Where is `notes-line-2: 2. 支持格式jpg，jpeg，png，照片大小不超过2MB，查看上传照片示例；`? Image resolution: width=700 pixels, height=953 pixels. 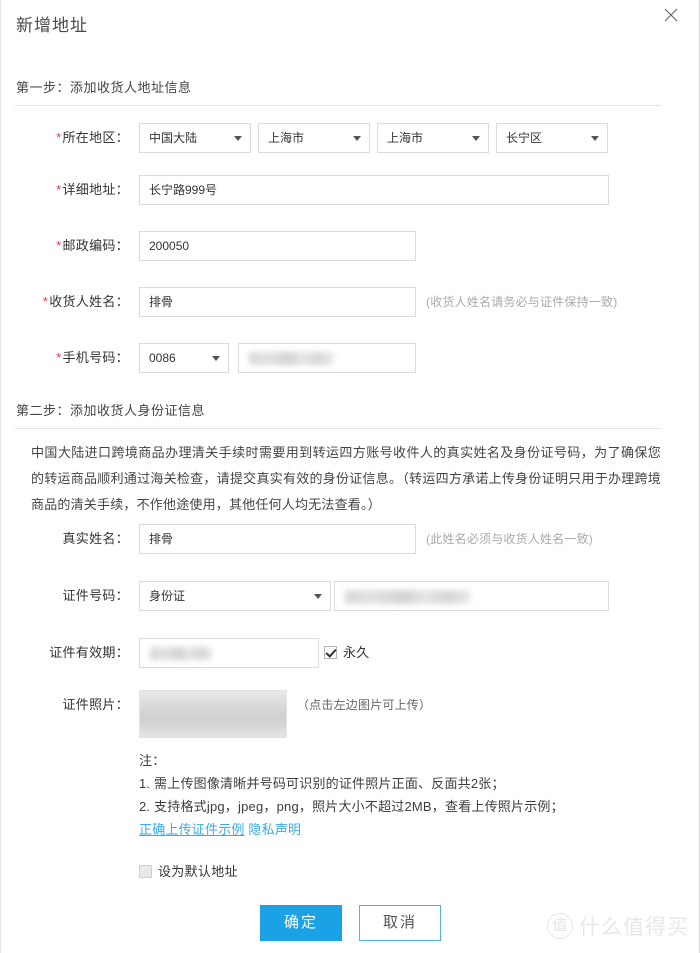 notes-line-2: 2. 支持格式jpg，jpeg，png，照片大小不超过2MB，查看上传照片示例； is located at coordinates (351, 806).